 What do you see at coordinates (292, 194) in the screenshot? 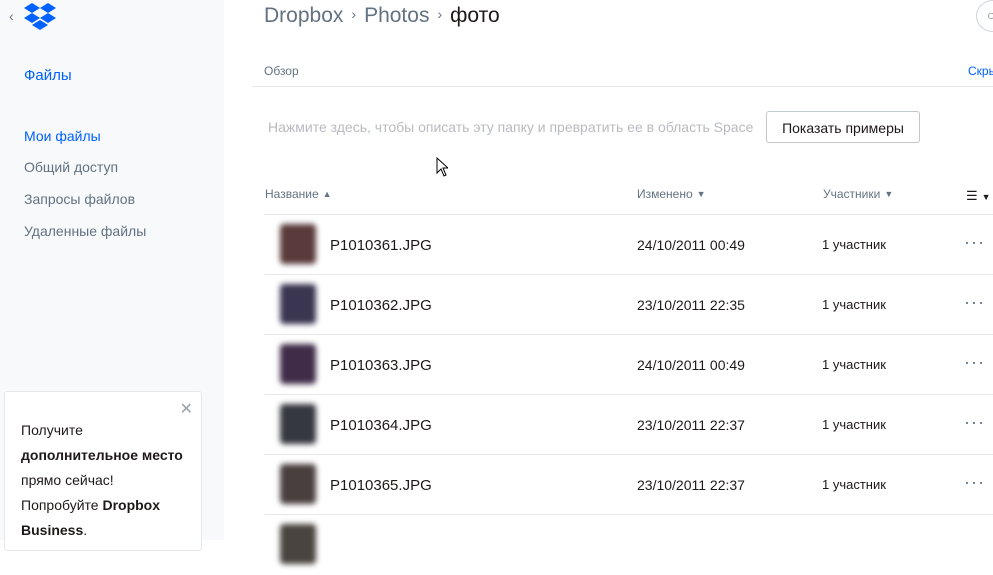
I see `column-header-name-label: Название` at bounding box center [292, 194].